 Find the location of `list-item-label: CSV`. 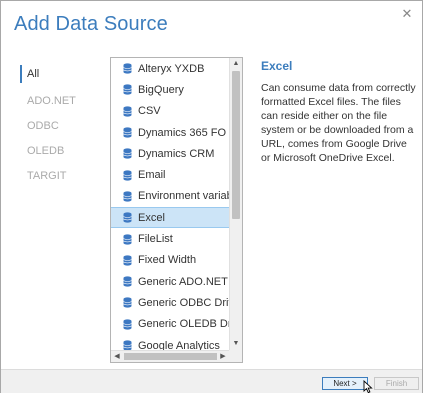

list-item-label: CSV is located at coordinates (149, 111).